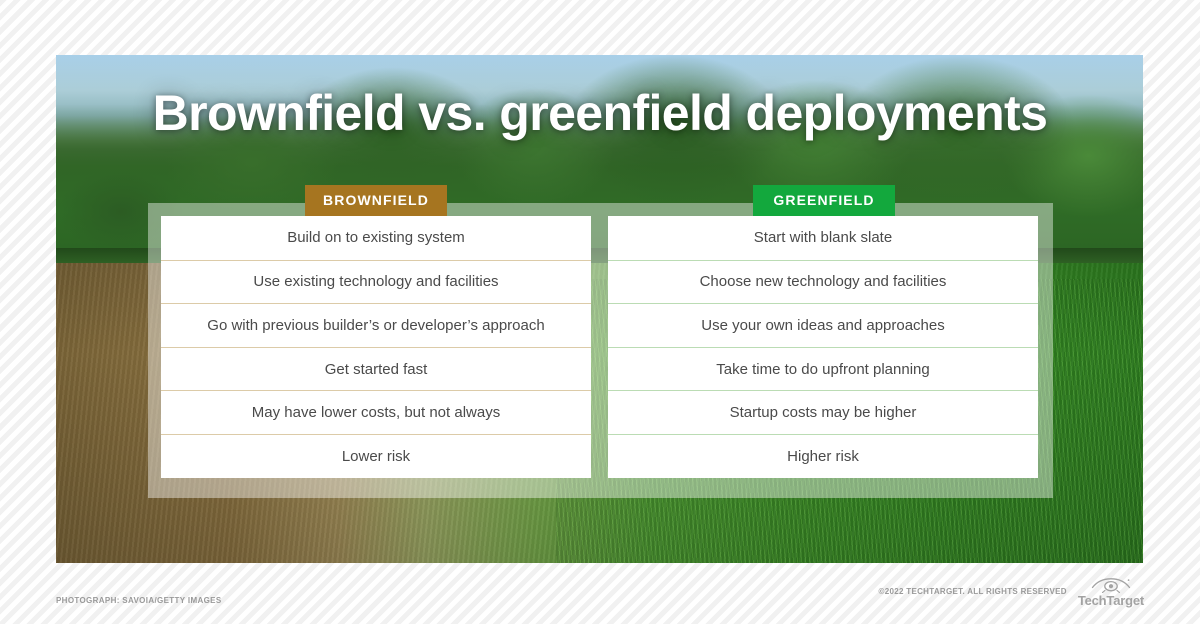  Describe the element at coordinates (823, 412) in the screenshot. I see `table-row: Startup costs may be higher` at that location.